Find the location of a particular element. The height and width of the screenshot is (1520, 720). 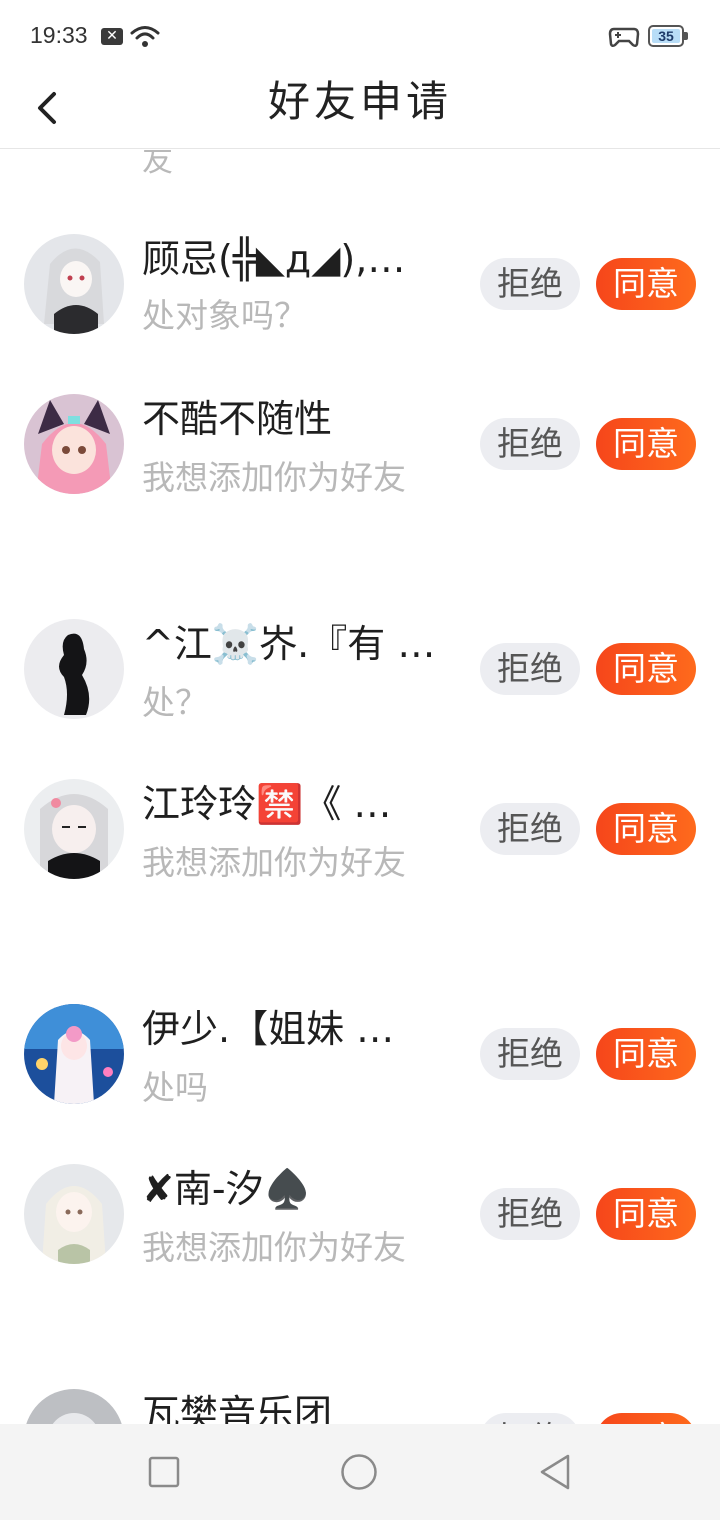

partial-message-text: 友 is located at coordinates (157, 164).